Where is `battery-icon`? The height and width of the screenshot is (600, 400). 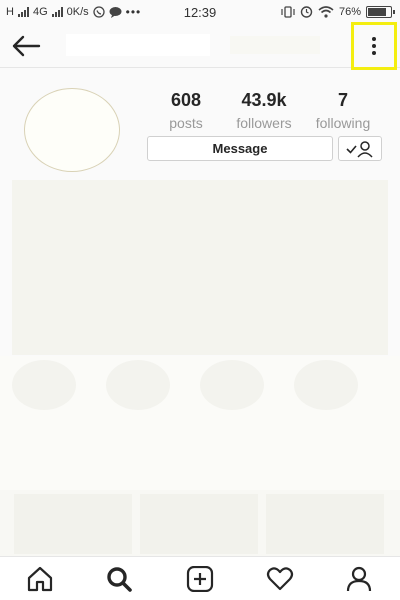 battery-icon is located at coordinates (380, 11).